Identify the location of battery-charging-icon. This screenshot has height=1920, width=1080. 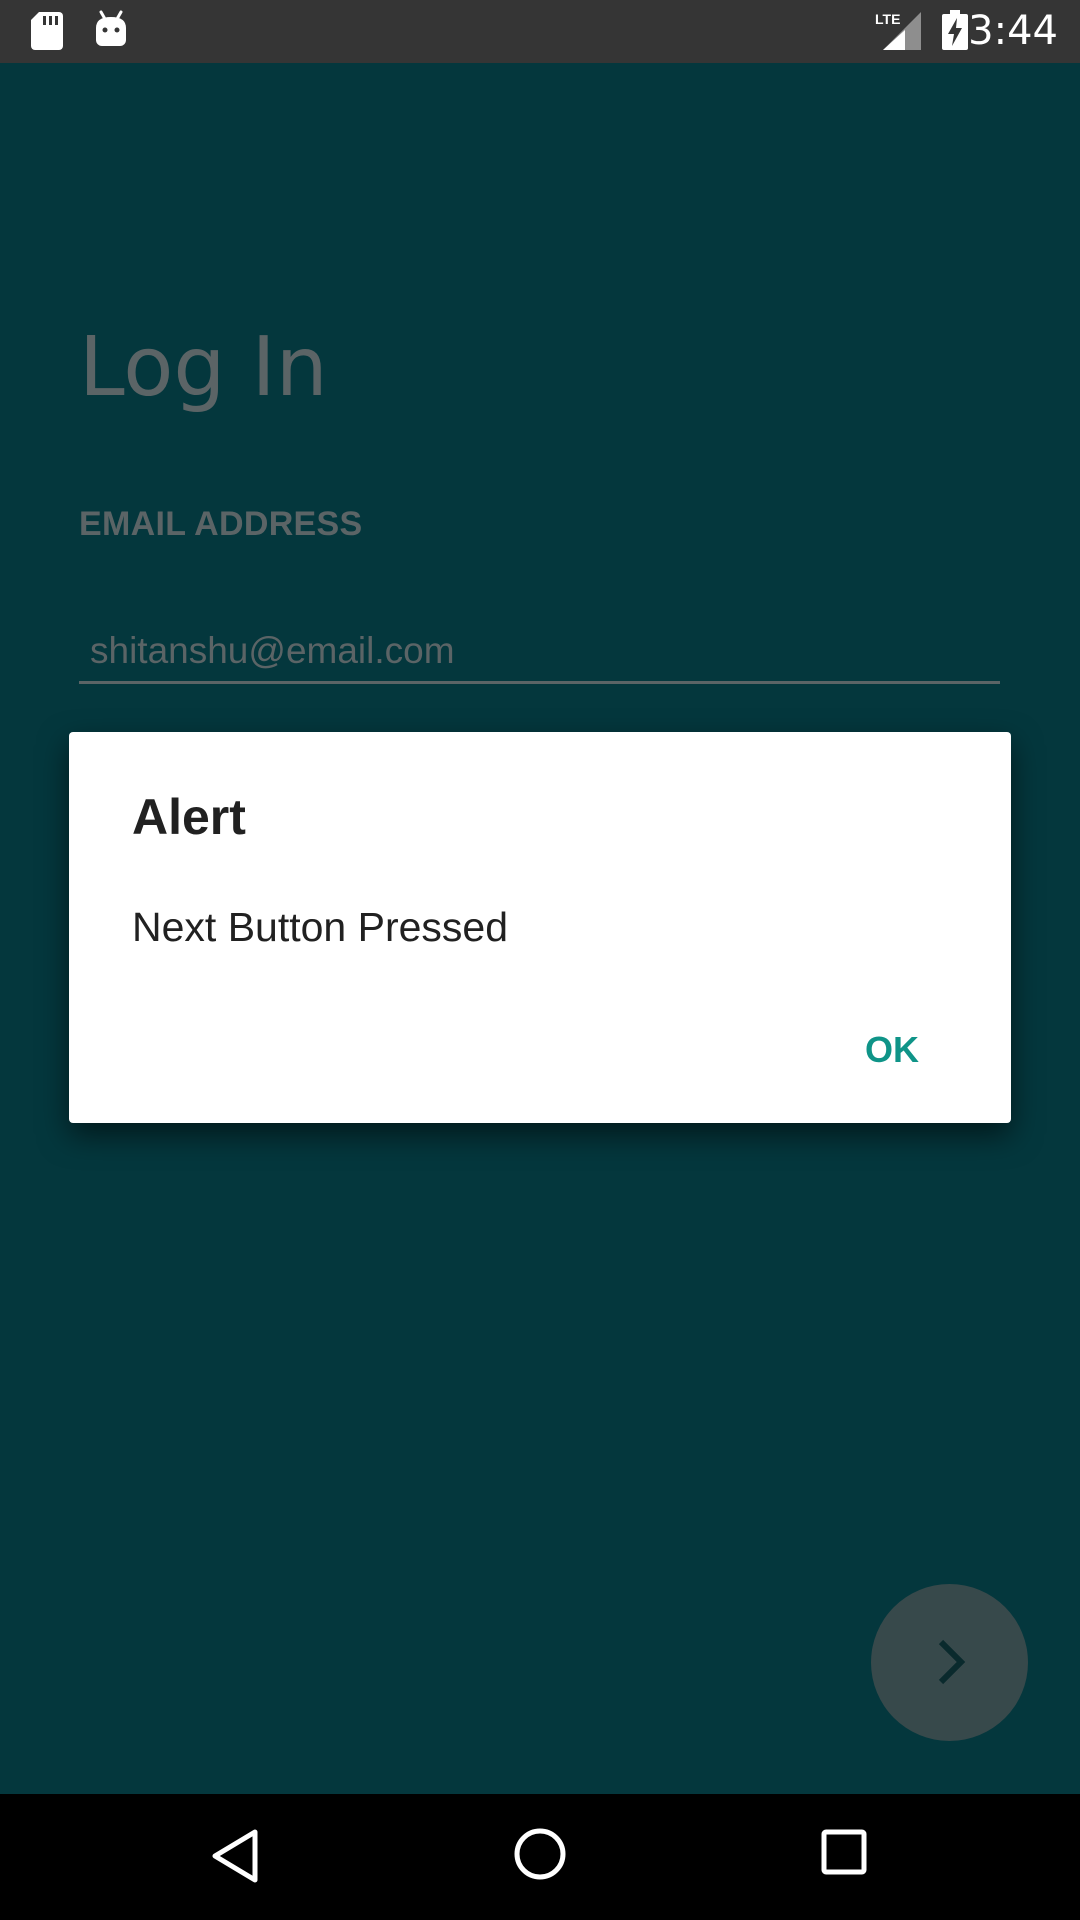
(955, 32).